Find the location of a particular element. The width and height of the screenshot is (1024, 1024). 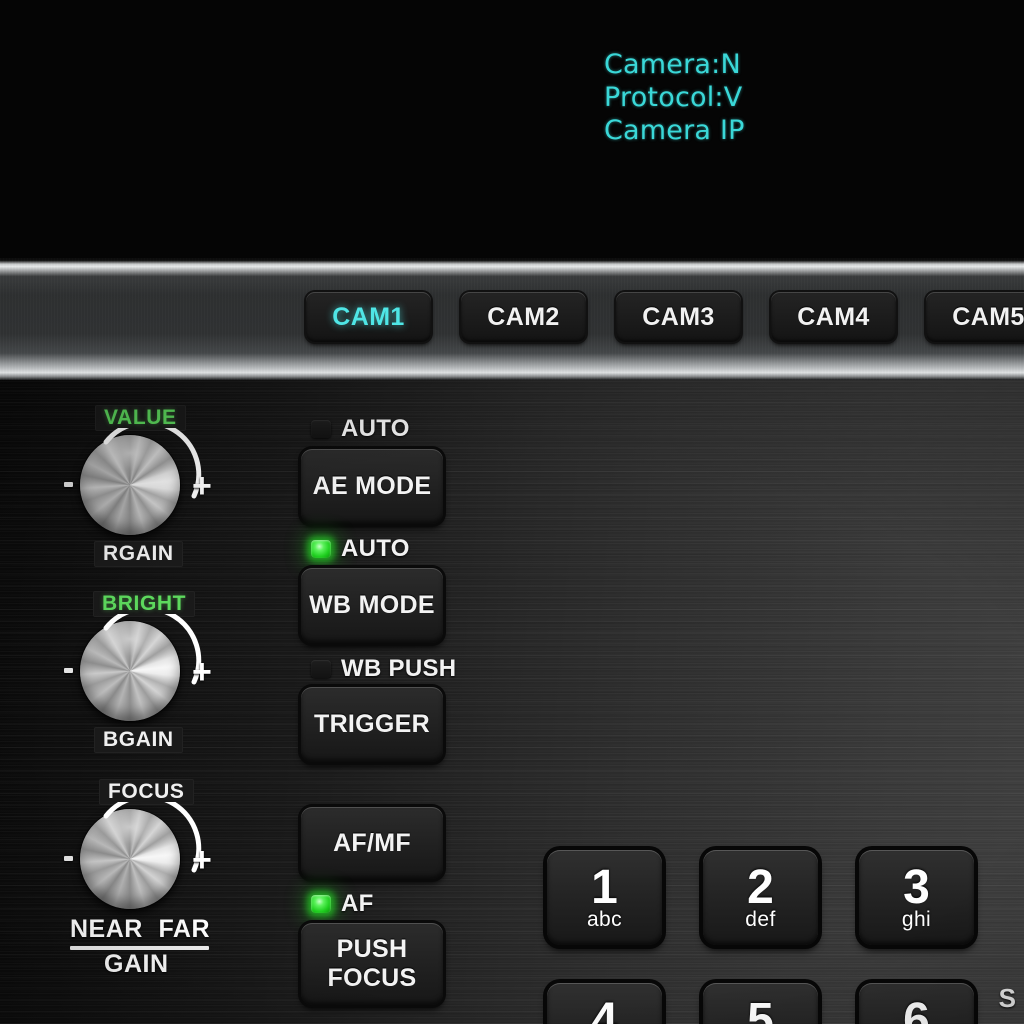

knob-rgain-dial is located at coordinates (130, 485).